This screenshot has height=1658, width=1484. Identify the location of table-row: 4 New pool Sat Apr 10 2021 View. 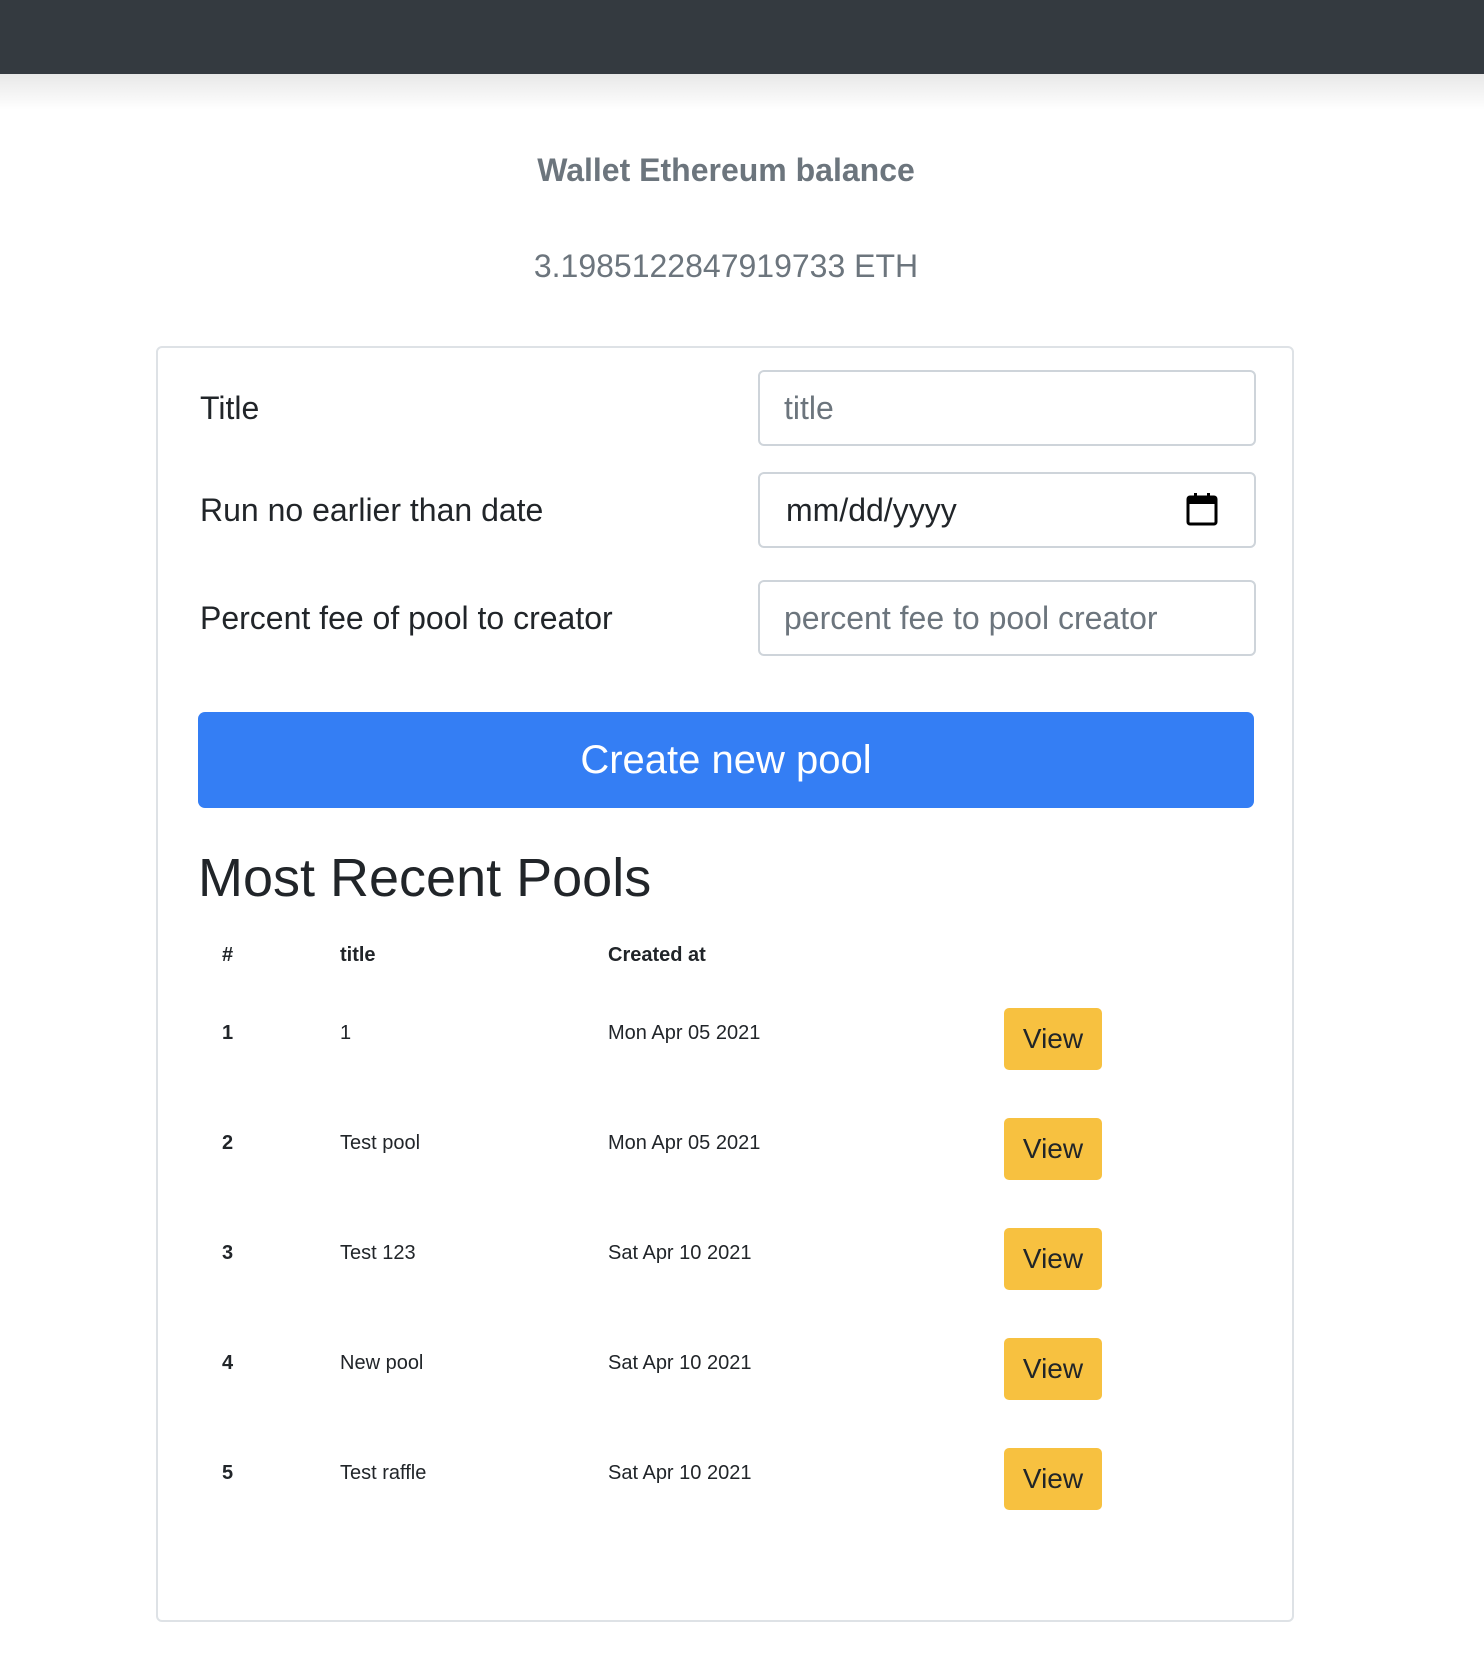
(725, 1399).